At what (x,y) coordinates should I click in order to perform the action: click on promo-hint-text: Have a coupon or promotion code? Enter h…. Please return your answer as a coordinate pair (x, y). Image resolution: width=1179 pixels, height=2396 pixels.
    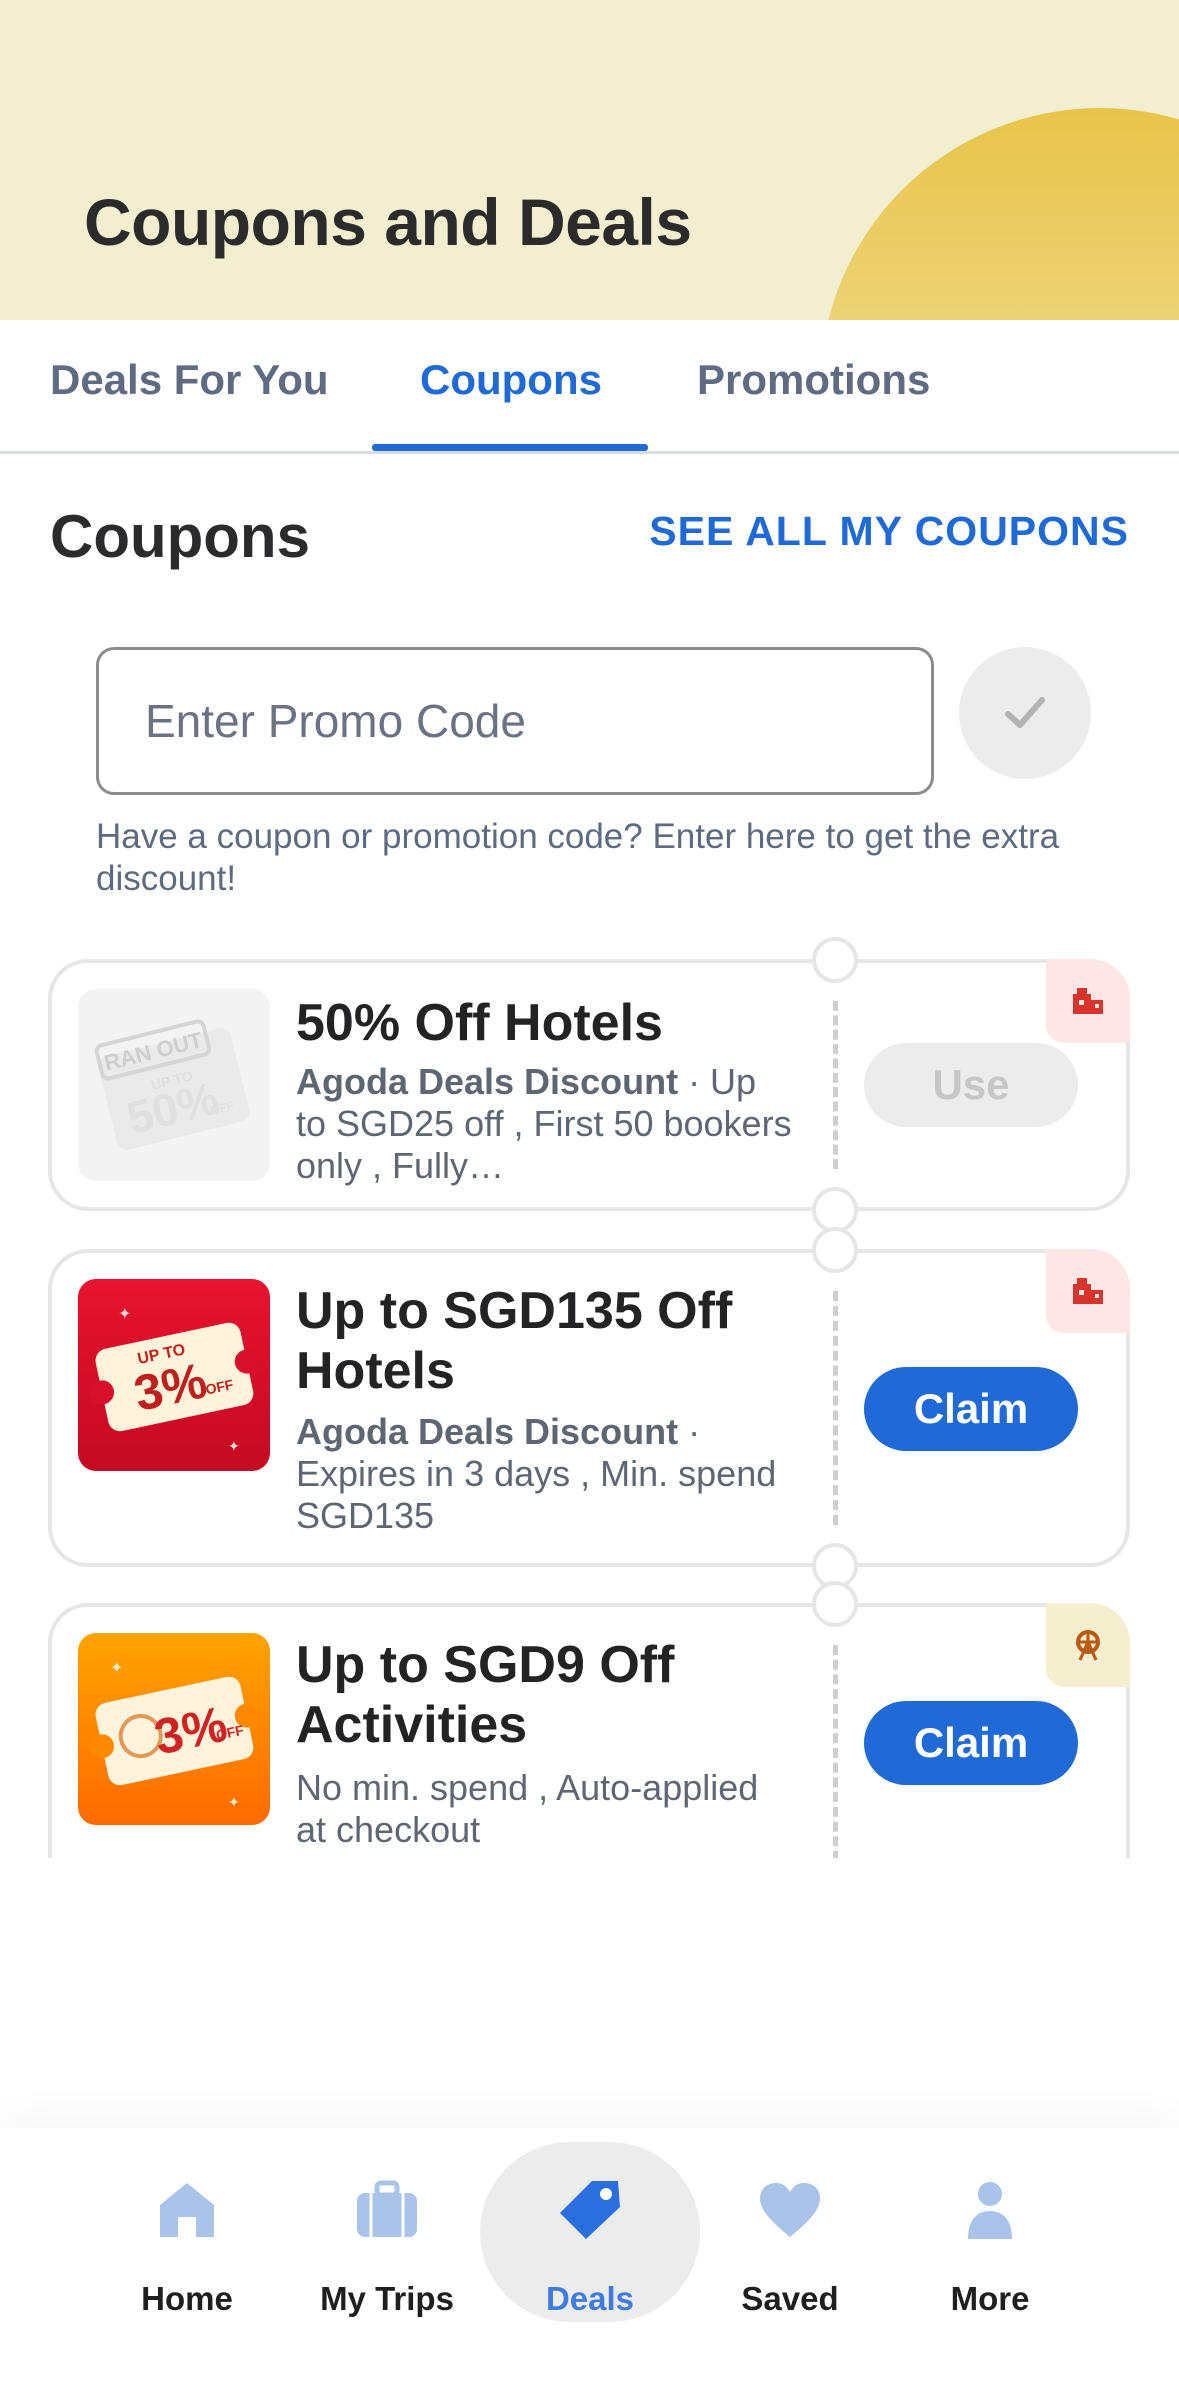
    Looking at the image, I should click on (578, 857).